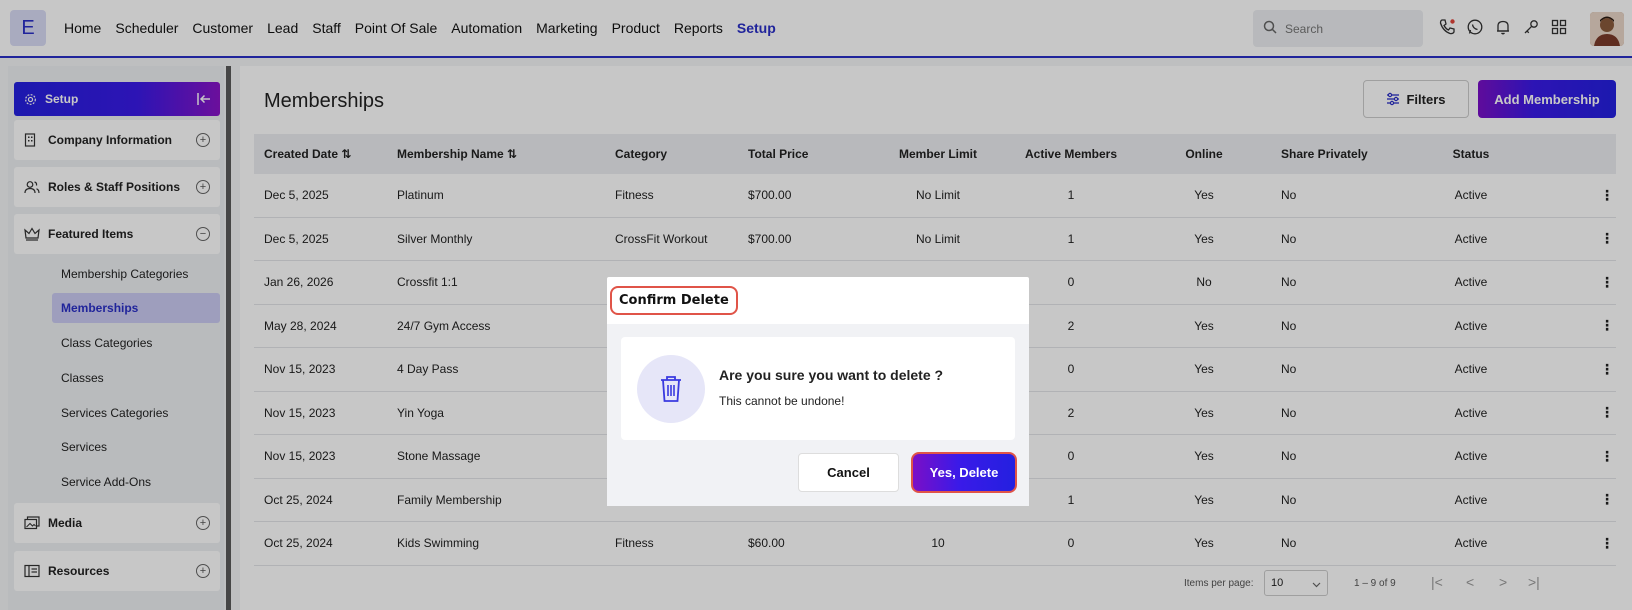 This screenshot has height=610, width=1632. What do you see at coordinates (964, 472) in the screenshot?
I see `confirm-delete-button: Yes, Delete` at bounding box center [964, 472].